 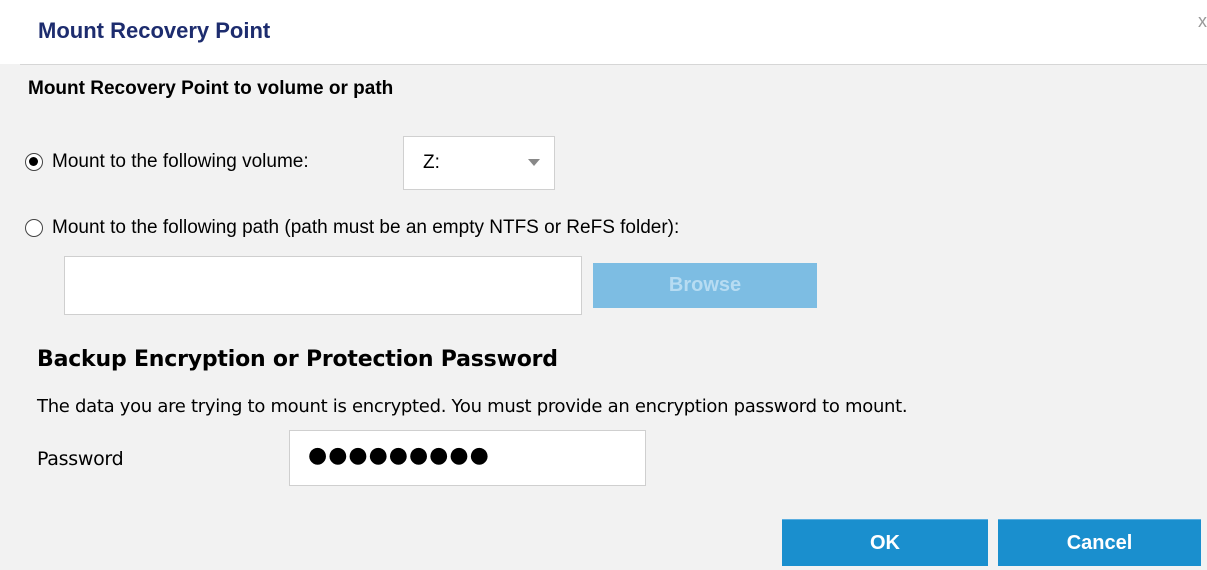 What do you see at coordinates (34, 162) in the screenshot?
I see `radio-checked-icon` at bounding box center [34, 162].